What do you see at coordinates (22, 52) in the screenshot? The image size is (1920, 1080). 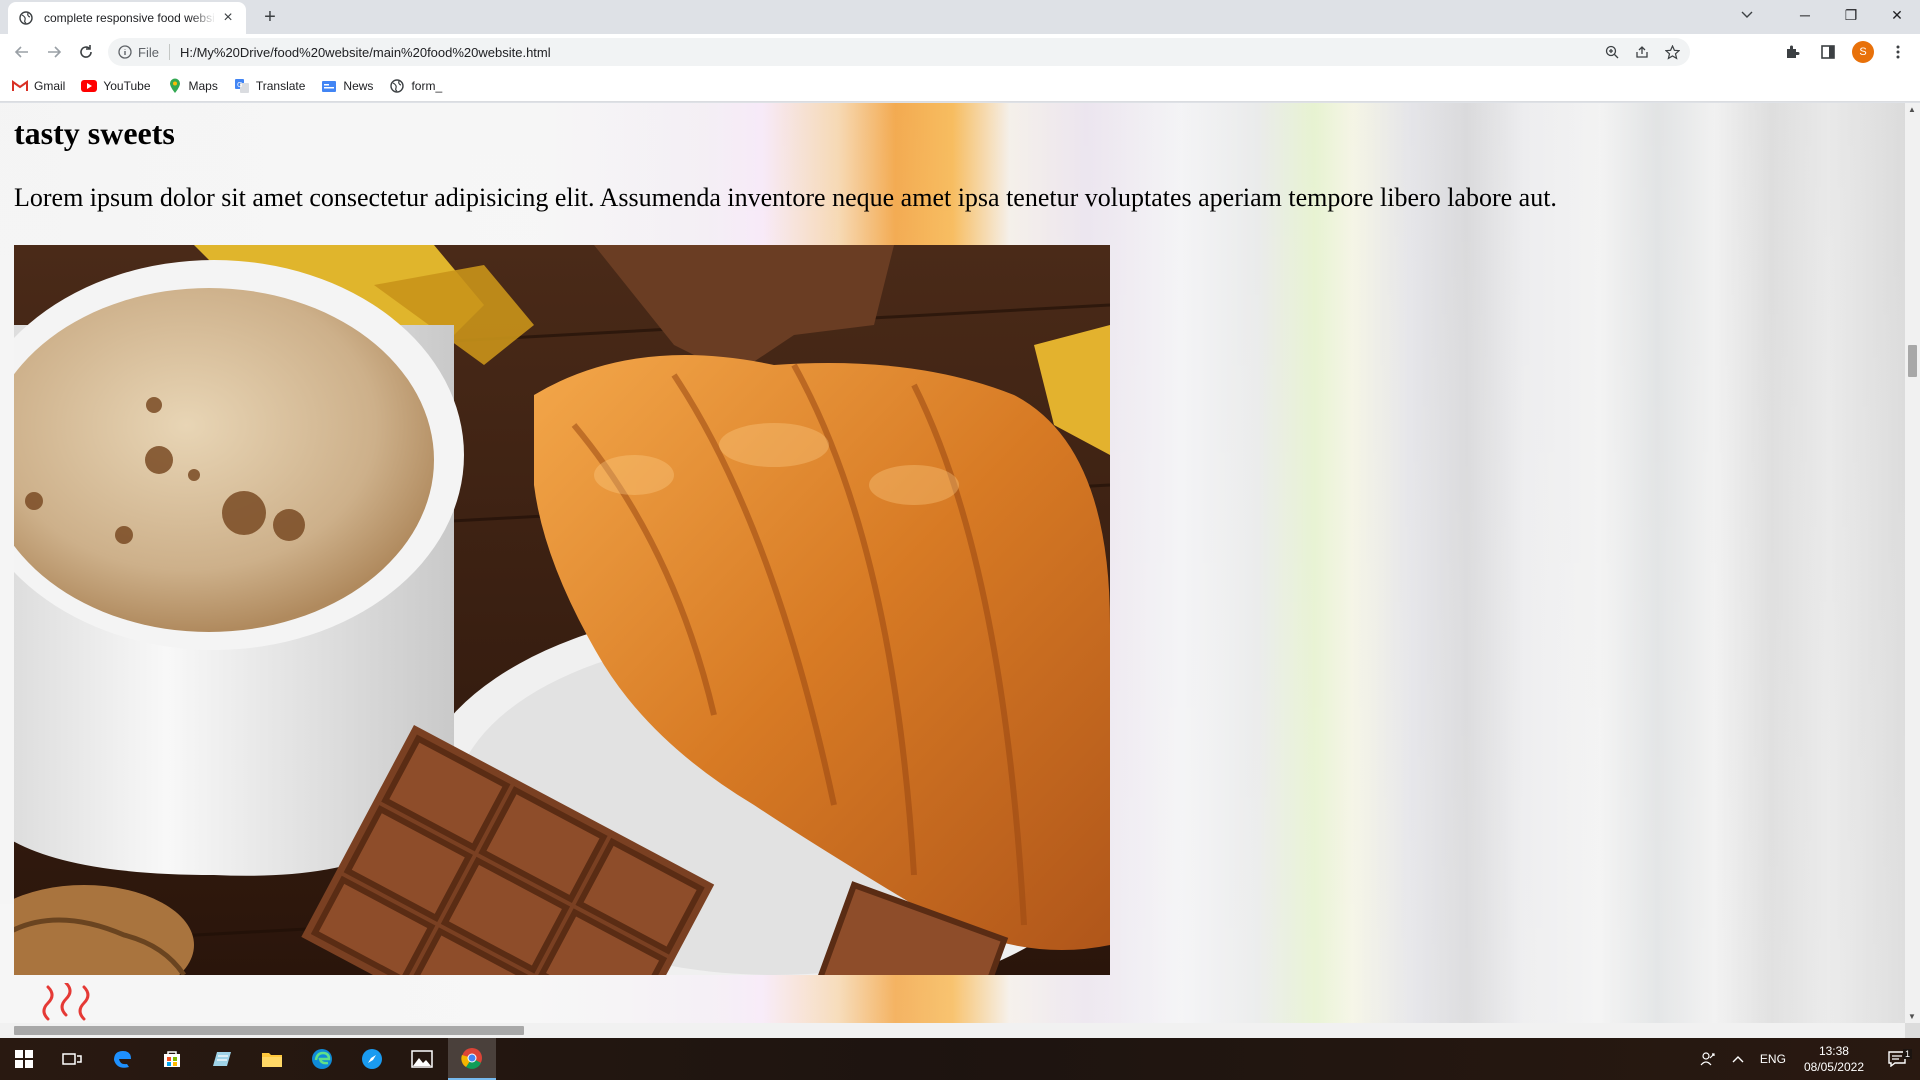 I see `back-icon` at bounding box center [22, 52].